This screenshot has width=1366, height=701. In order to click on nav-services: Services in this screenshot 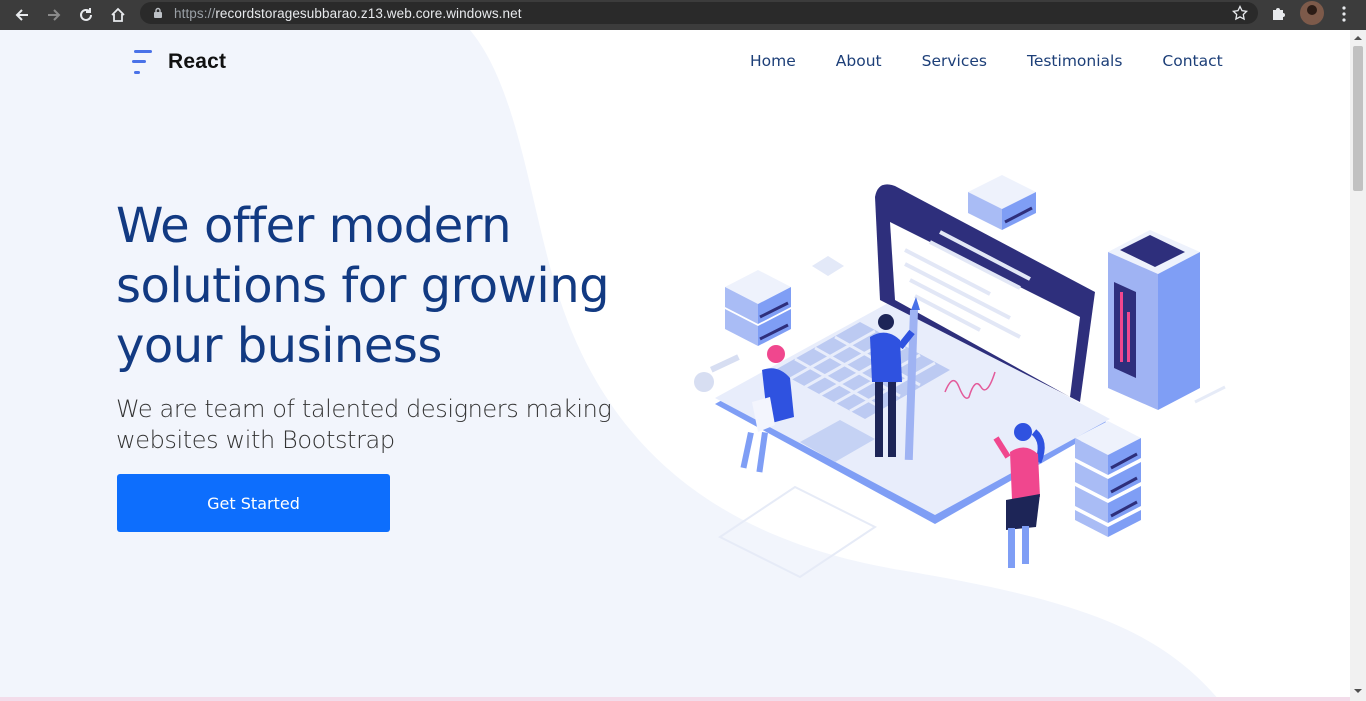, I will do `click(954, 61)`.